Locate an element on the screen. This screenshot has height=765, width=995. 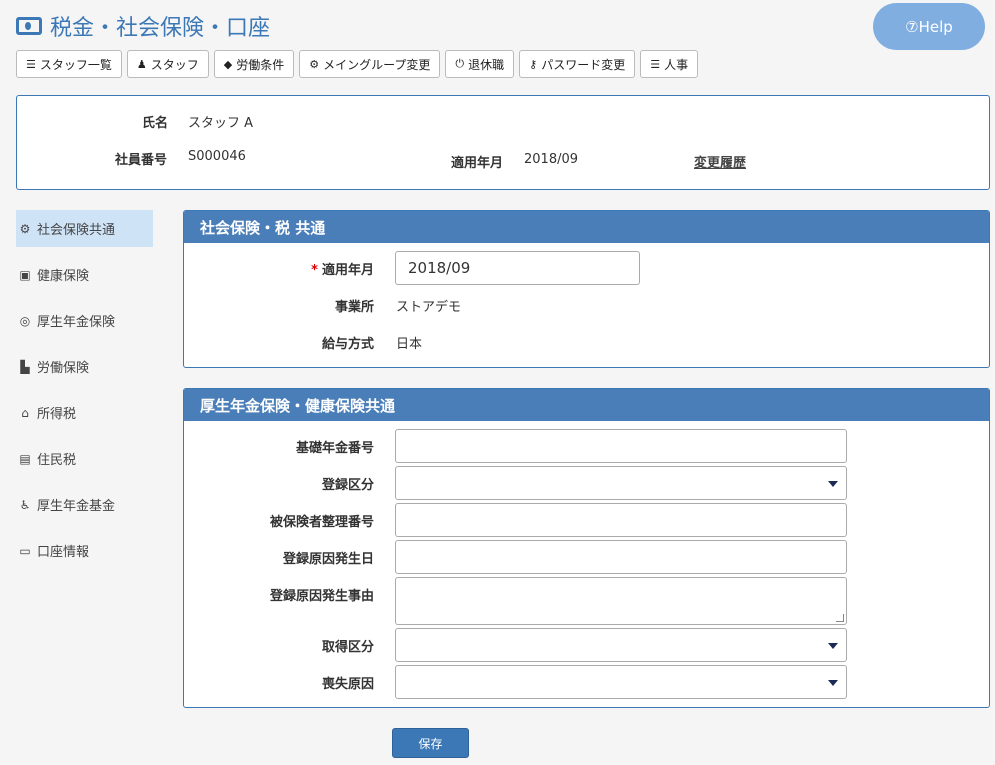
employee-id-value: S000046 is located at coordinates (217, 156).